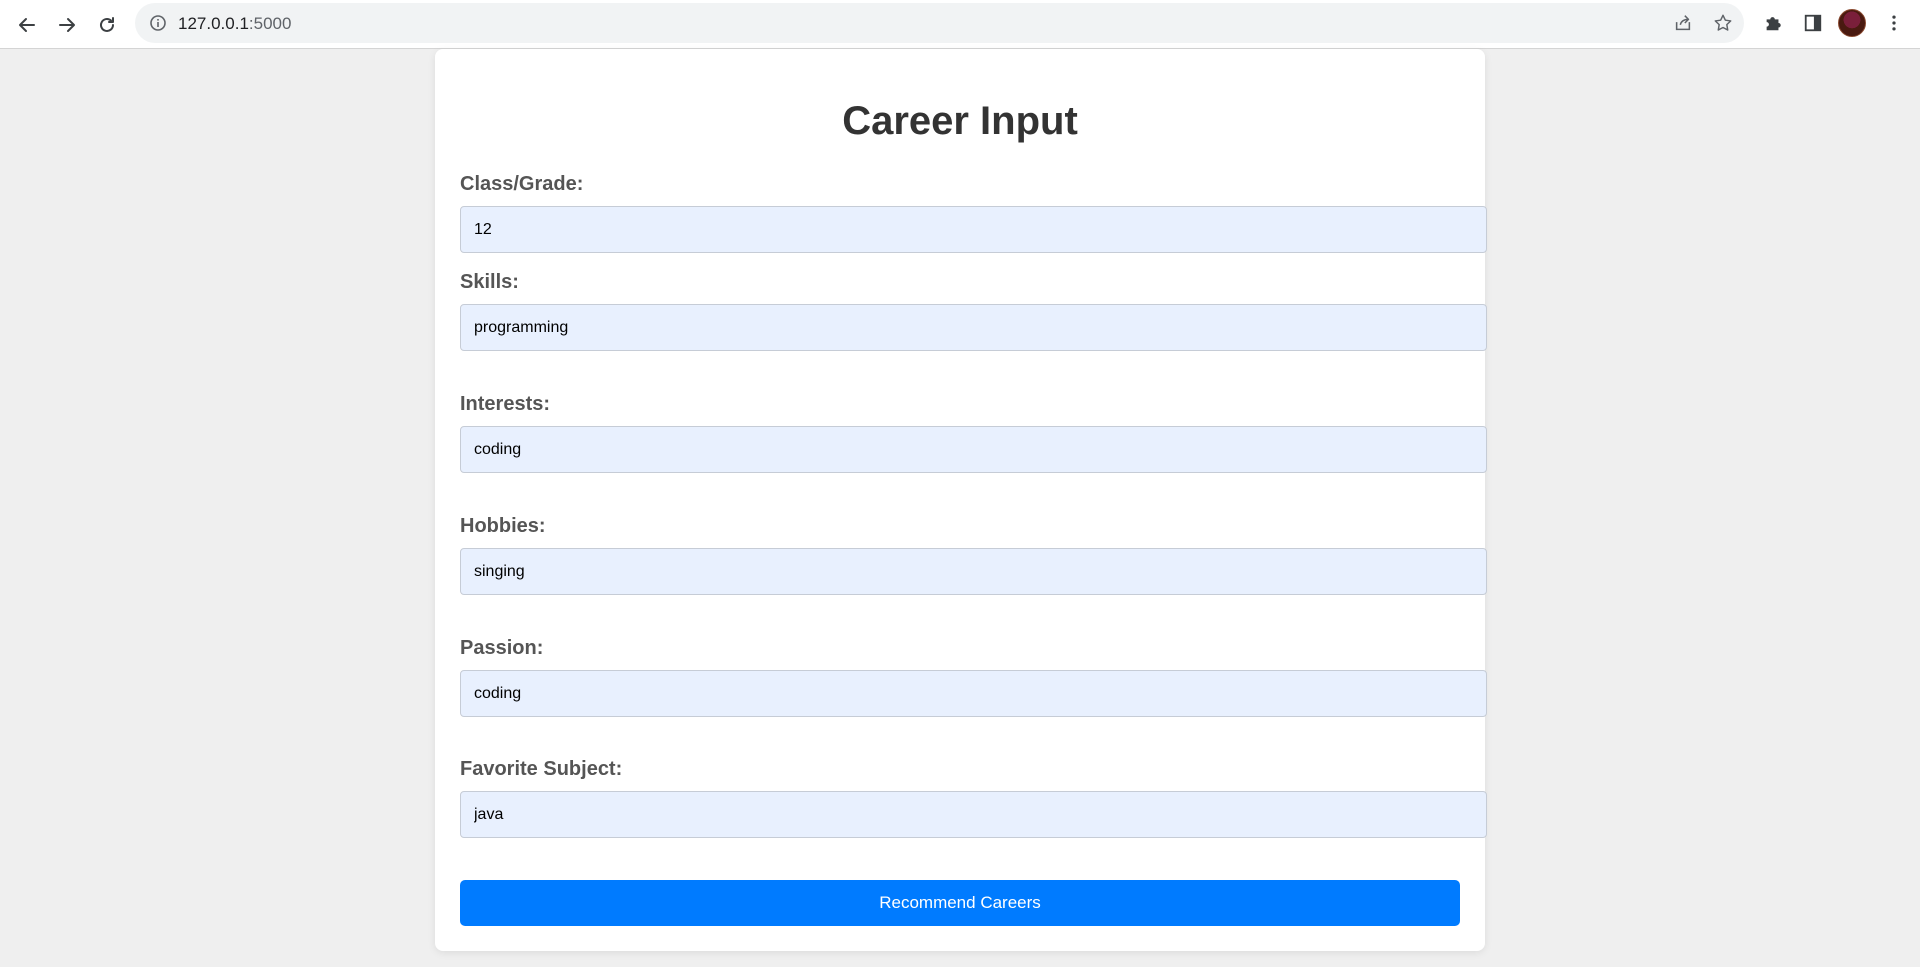 The image size is (1920, 967). I want to click on passion-input, so click(973, 693).